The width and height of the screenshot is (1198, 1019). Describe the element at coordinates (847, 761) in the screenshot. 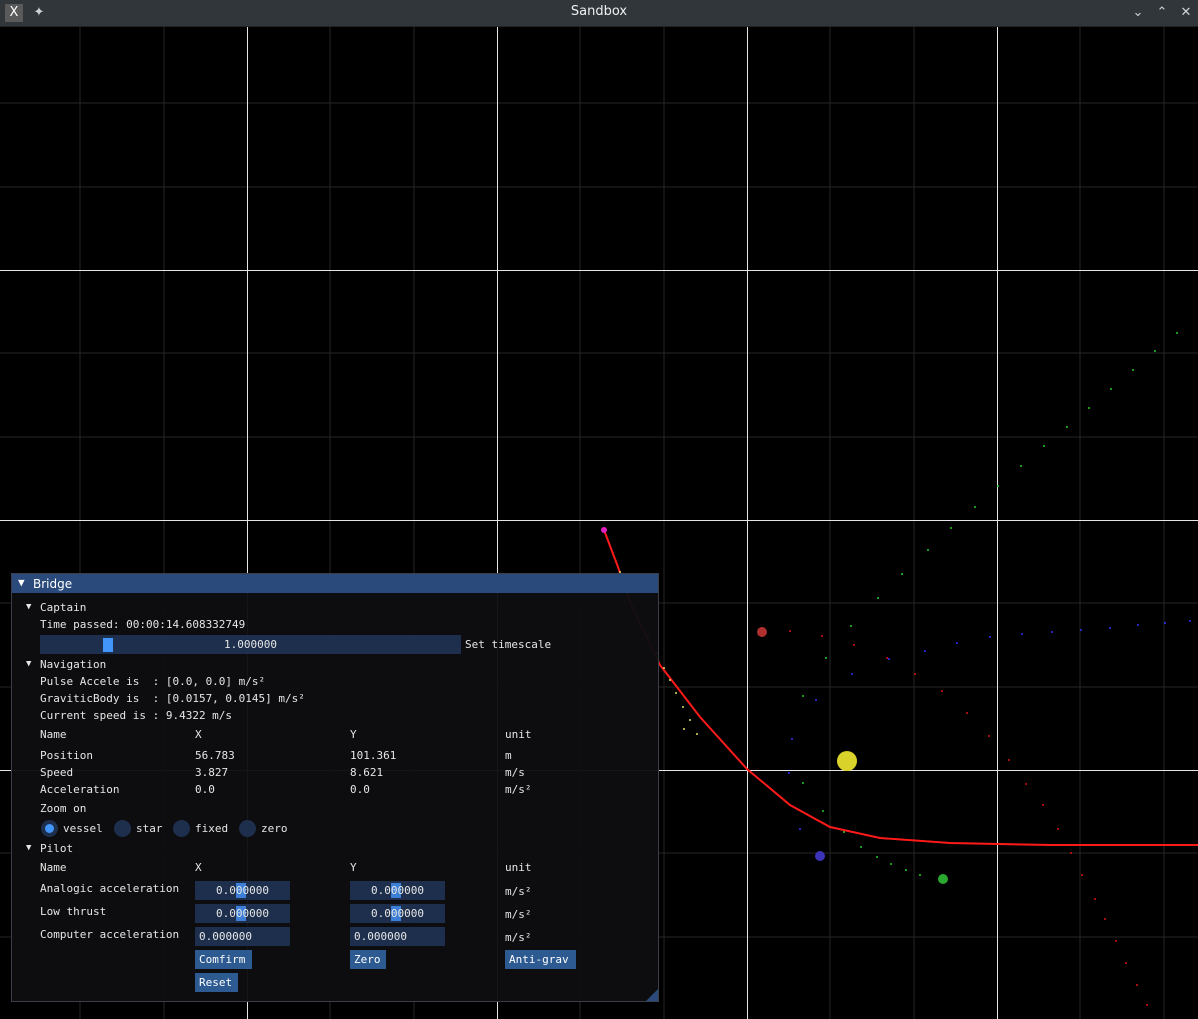

I see `star-body` at that location.